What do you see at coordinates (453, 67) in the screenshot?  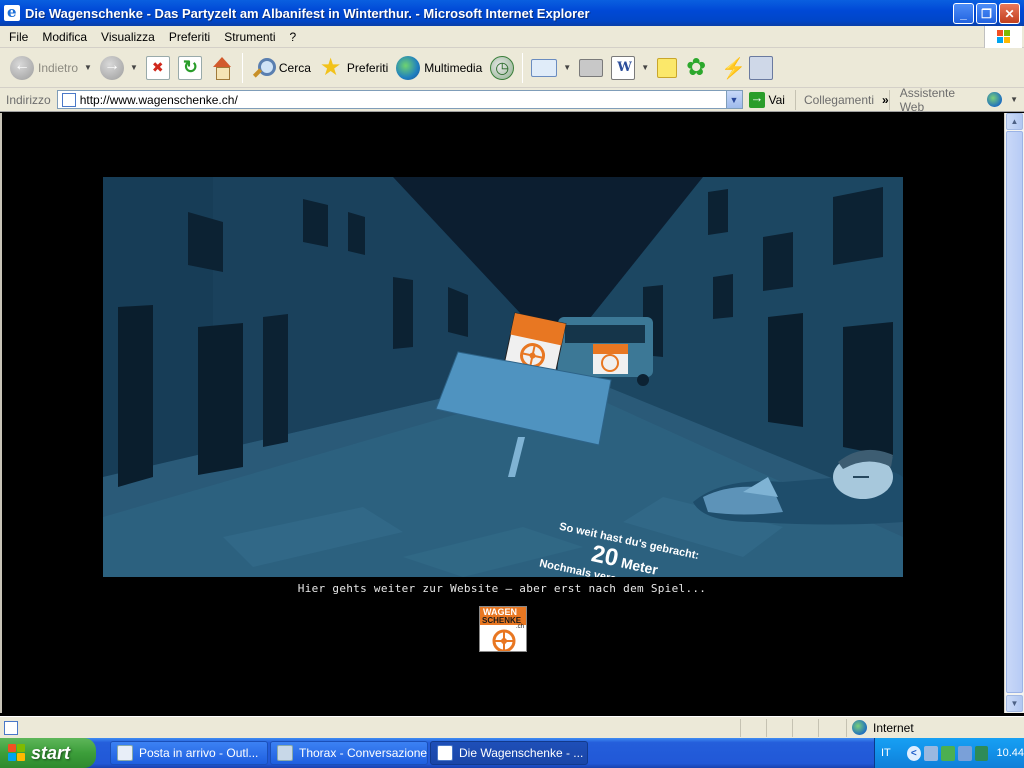 I see `media-label: Multimedia` at bounding box center [453, 67].